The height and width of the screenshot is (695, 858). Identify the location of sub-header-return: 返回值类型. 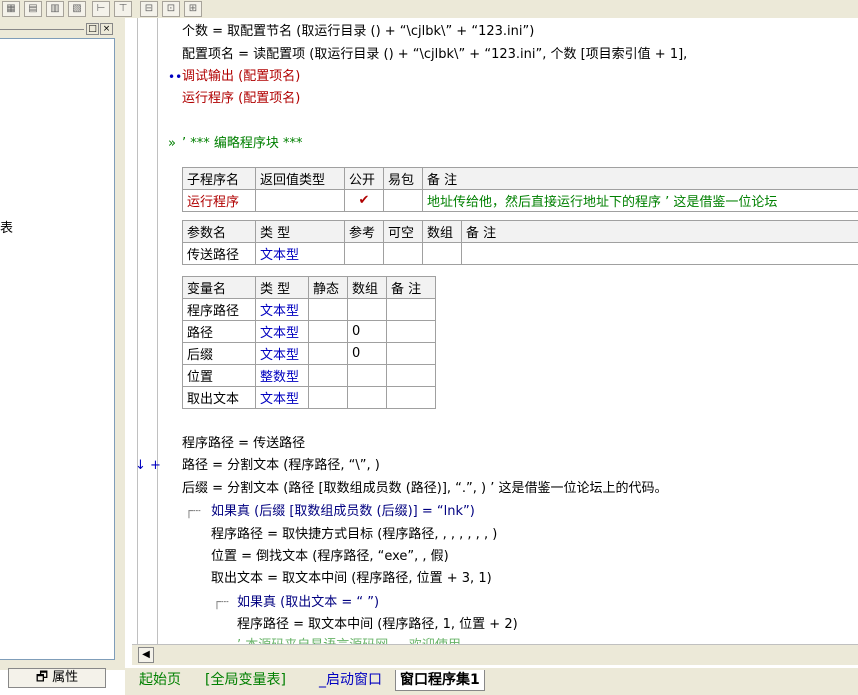
(300, 178).